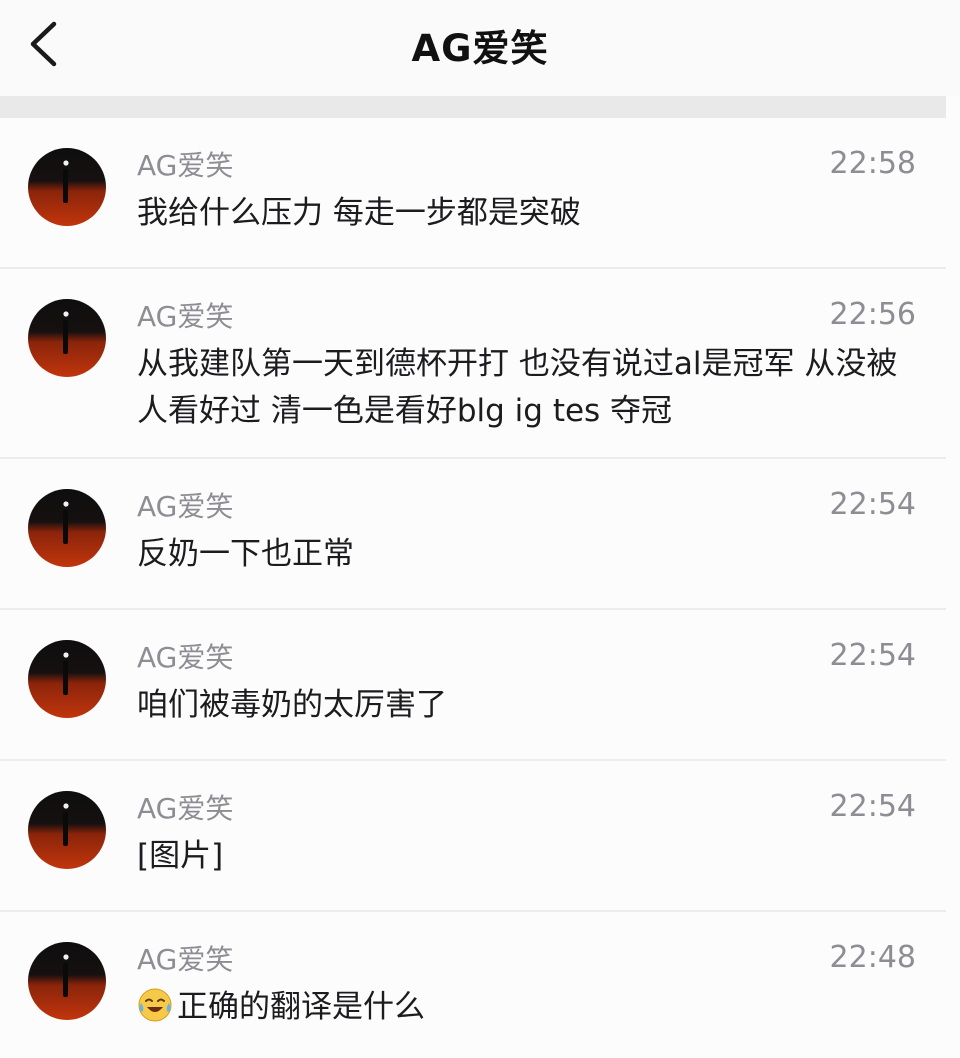 Image resolution: width=960 pixels, height=1058 pixels. What do you see at coordinates (473, 107) in the screenshot?
I see `divider-strip` at bounding box center [473, 107].